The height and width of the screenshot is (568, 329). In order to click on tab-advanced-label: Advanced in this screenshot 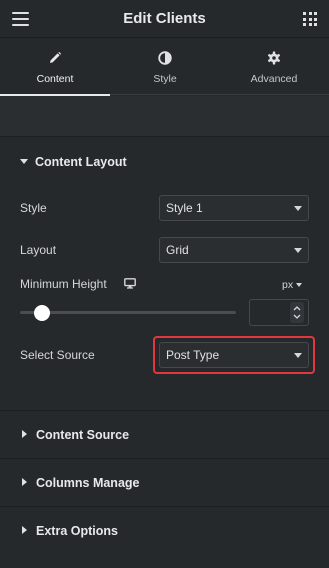, I will do `click(274, 79)`.